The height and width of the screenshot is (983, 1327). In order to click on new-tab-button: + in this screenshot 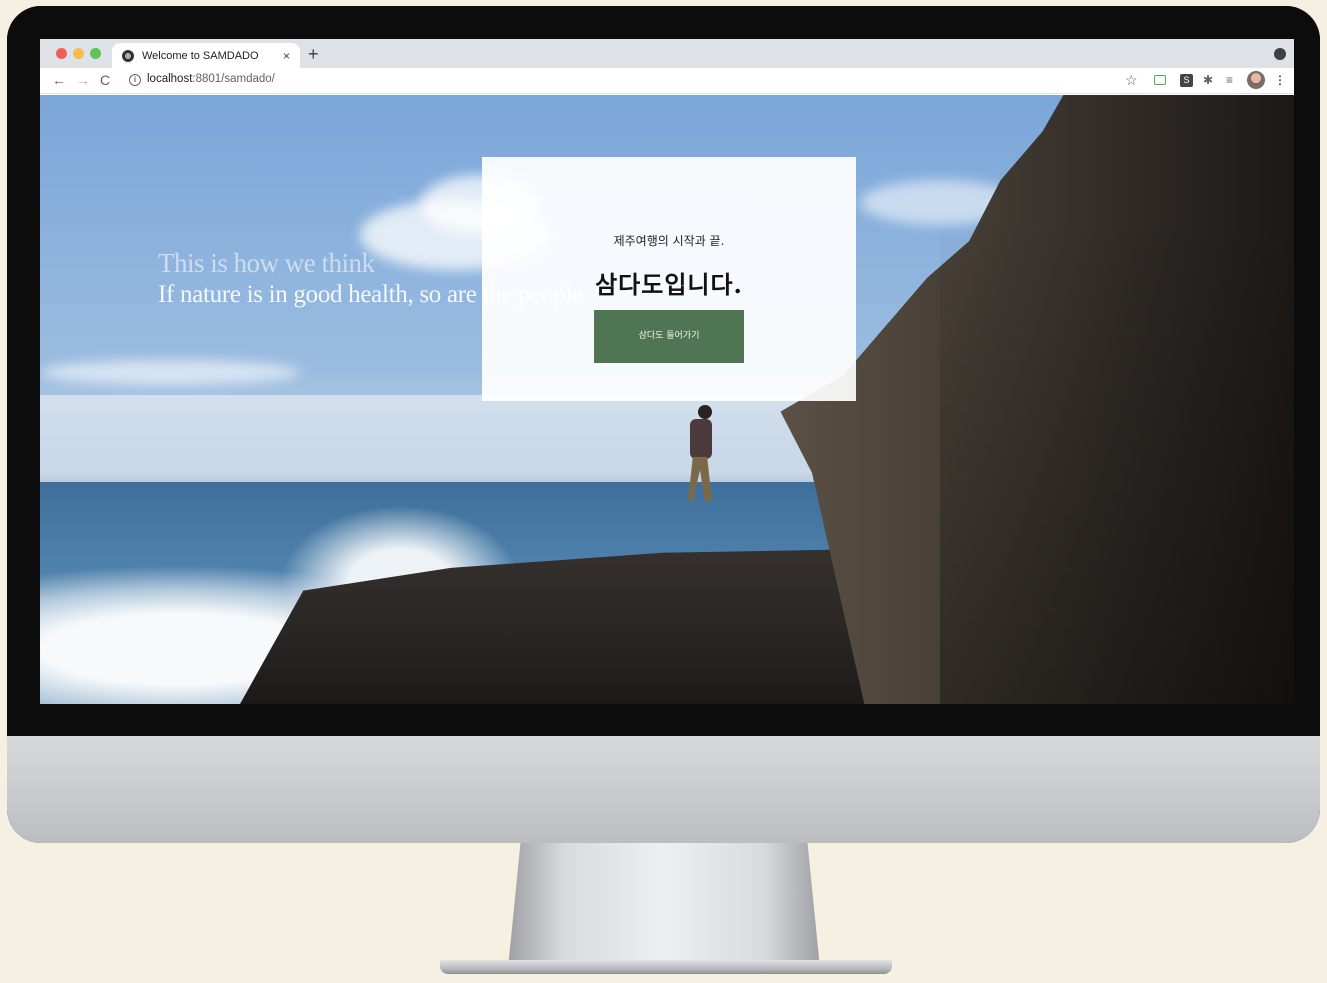, I will do `click(313, 54)`.